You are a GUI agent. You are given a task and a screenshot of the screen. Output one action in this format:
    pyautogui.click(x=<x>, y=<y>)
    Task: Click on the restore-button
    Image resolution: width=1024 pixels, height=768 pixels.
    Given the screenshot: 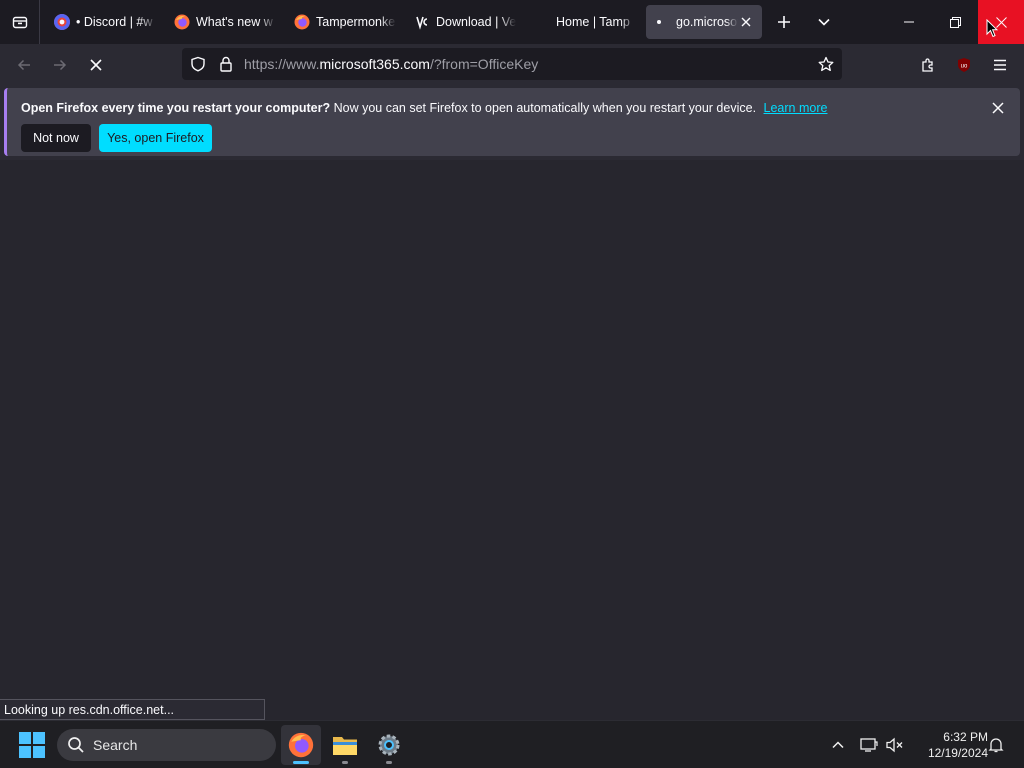 What is the action you would take?
    pyautogui.click(x=955, y=22)
    